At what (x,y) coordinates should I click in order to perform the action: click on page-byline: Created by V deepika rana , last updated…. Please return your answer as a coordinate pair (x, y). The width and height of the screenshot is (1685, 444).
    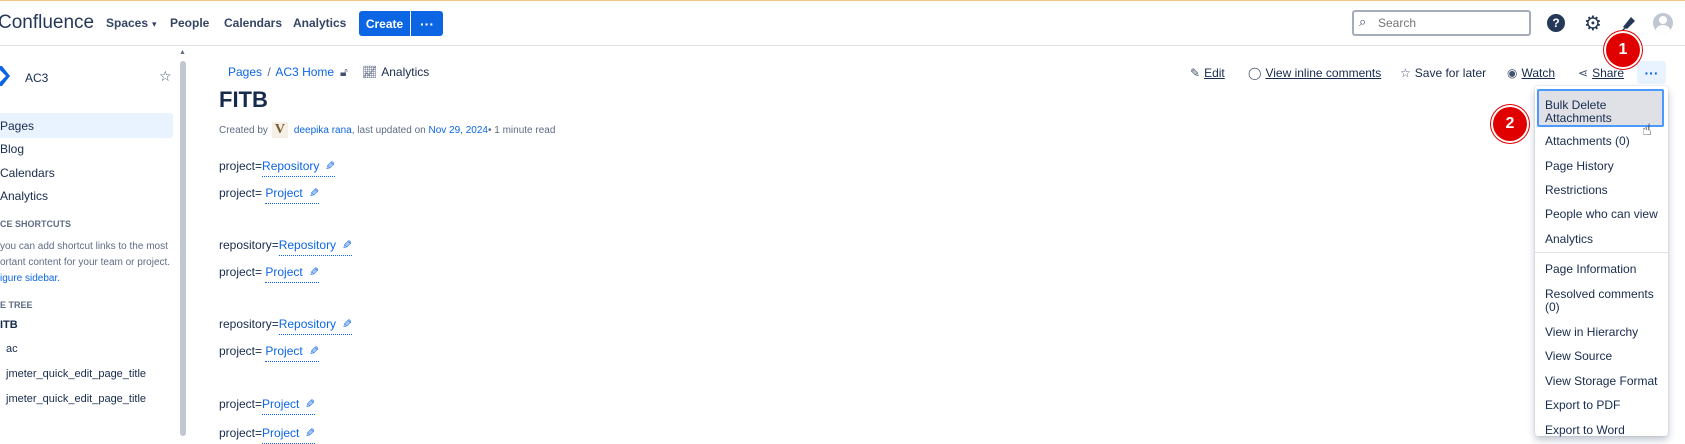
    Looking at the image, I should click on (387, 130).